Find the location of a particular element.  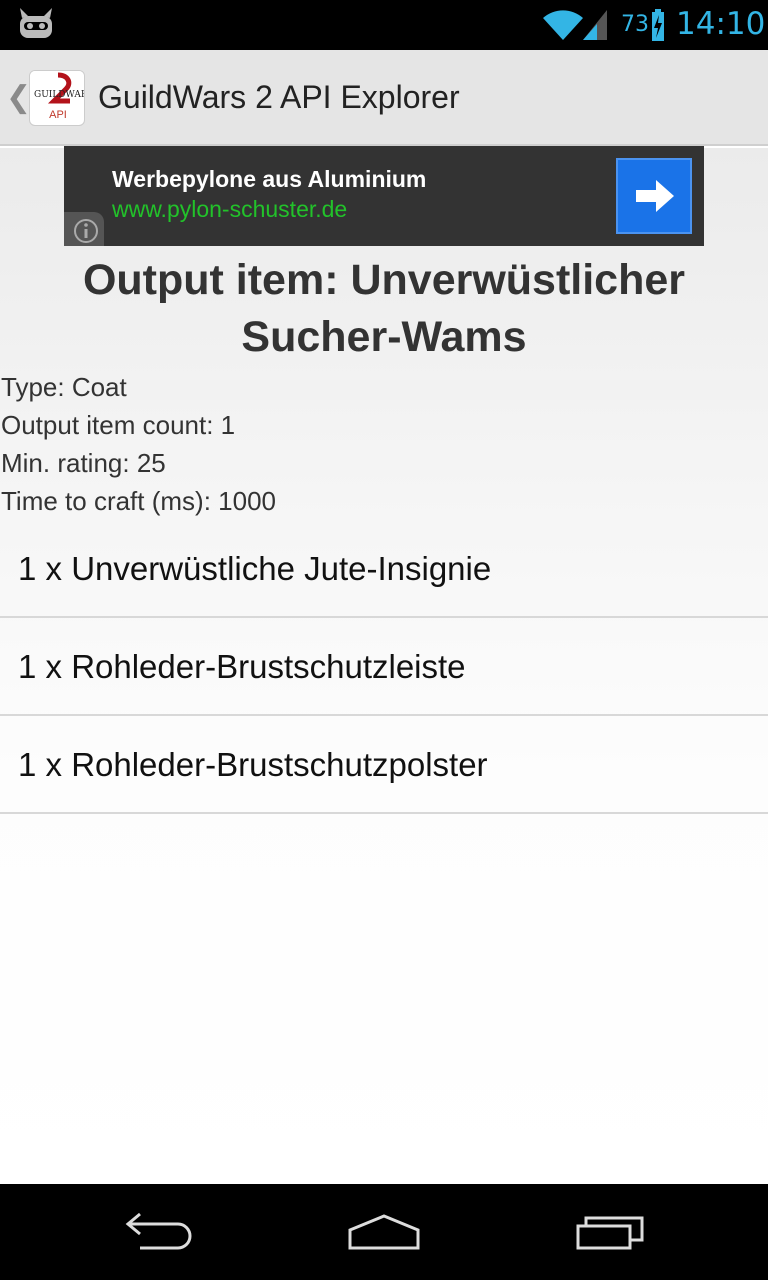

app-title: GuildWars 2 API Explorer is located at coordinates (279, 97).